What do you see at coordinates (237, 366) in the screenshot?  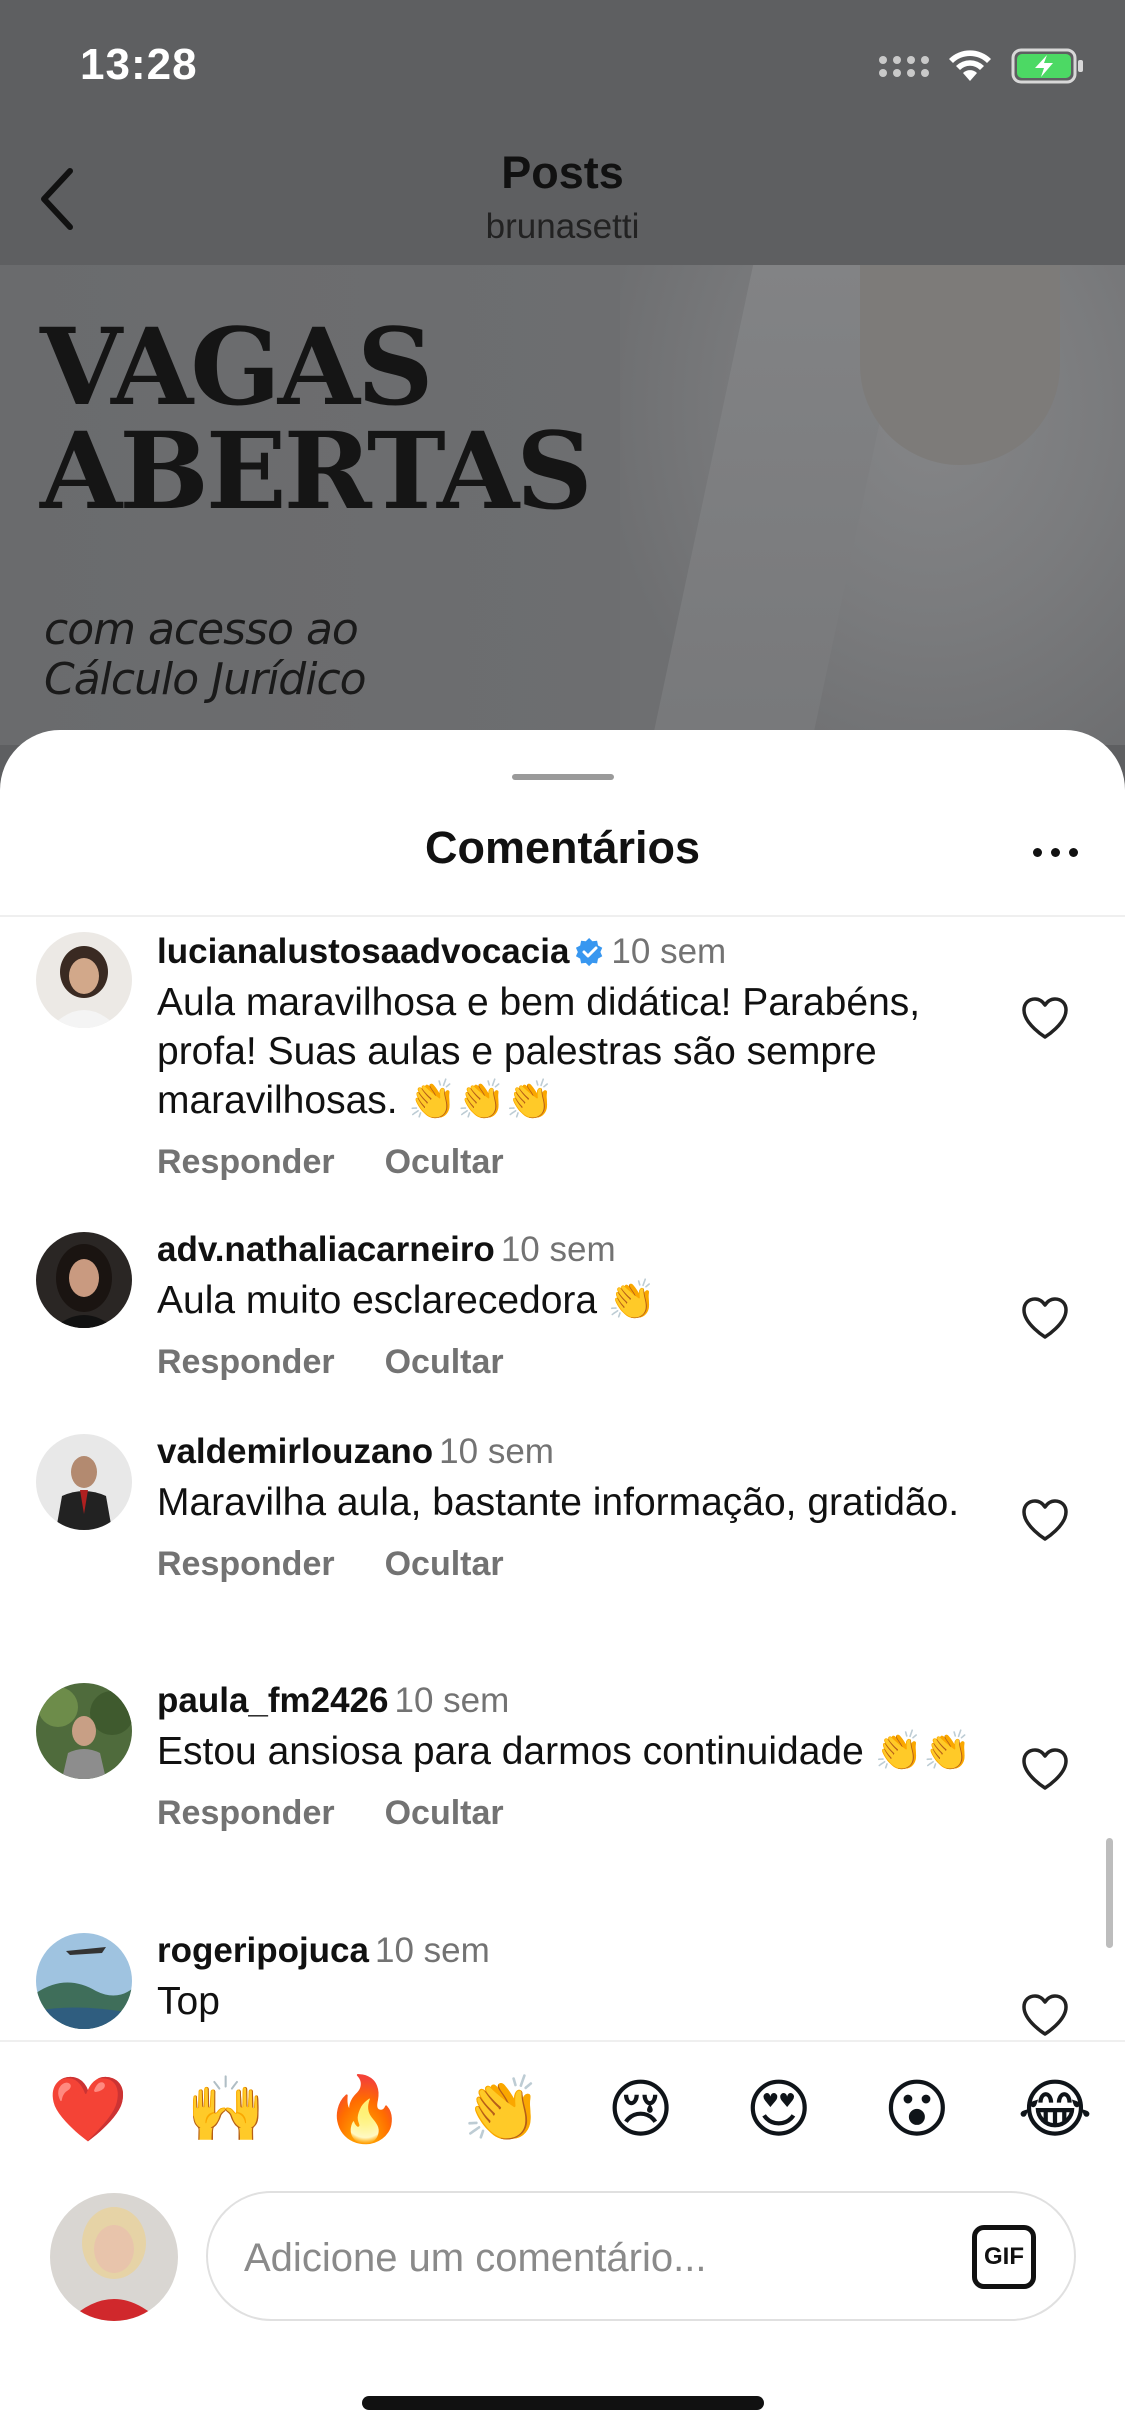 I see `post-headline-line1: VAGAS` at bounding box center [237, 366].